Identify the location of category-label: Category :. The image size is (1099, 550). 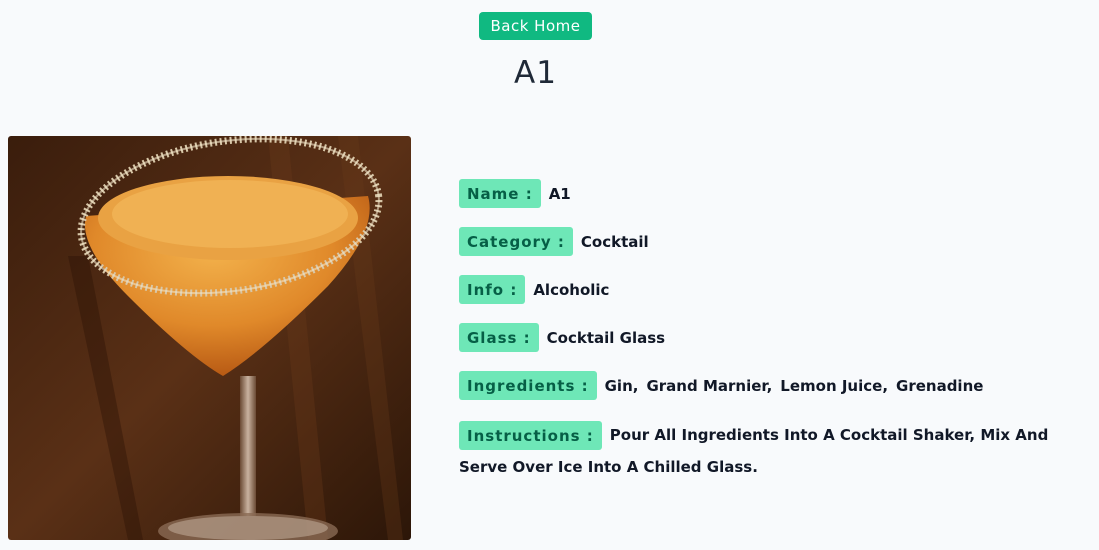
(516, 241).